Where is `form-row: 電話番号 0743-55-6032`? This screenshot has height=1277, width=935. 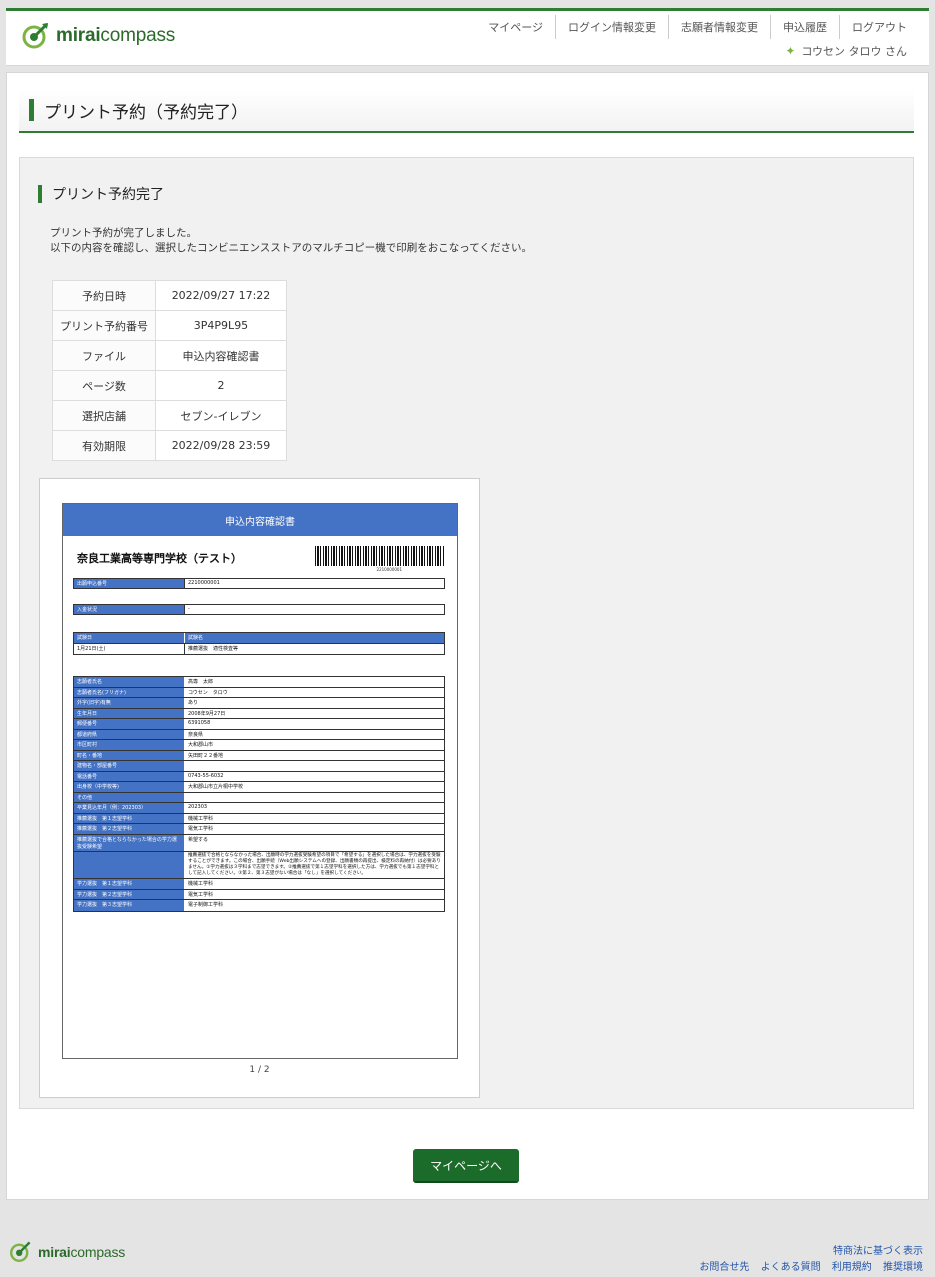
form-row: 電話番号 0743-55-6032 is located at coordinates (259, 776).